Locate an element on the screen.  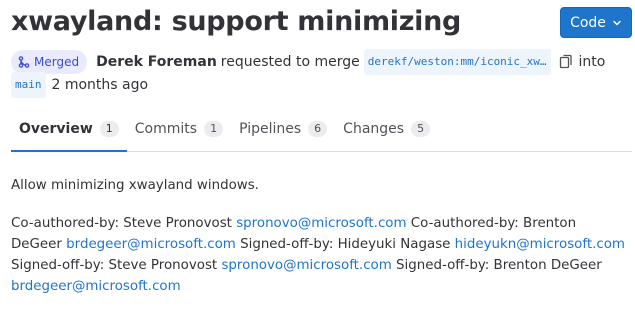
tab-commits-count: 1 is located at coordinates (214, 128).